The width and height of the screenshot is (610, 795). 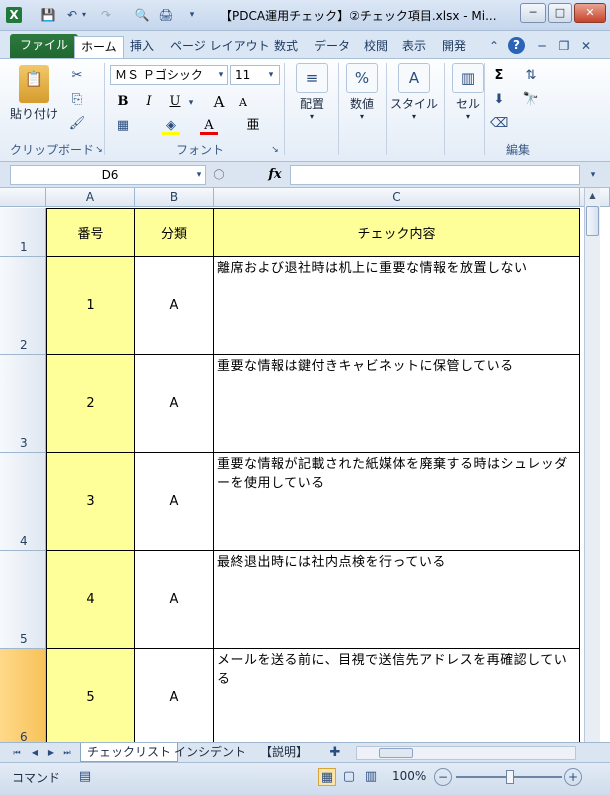 What do you see at coordinates (192, 15) in the screenshot?
I see `customize-qat-icon: ▾` at bounding box center [192, 15].